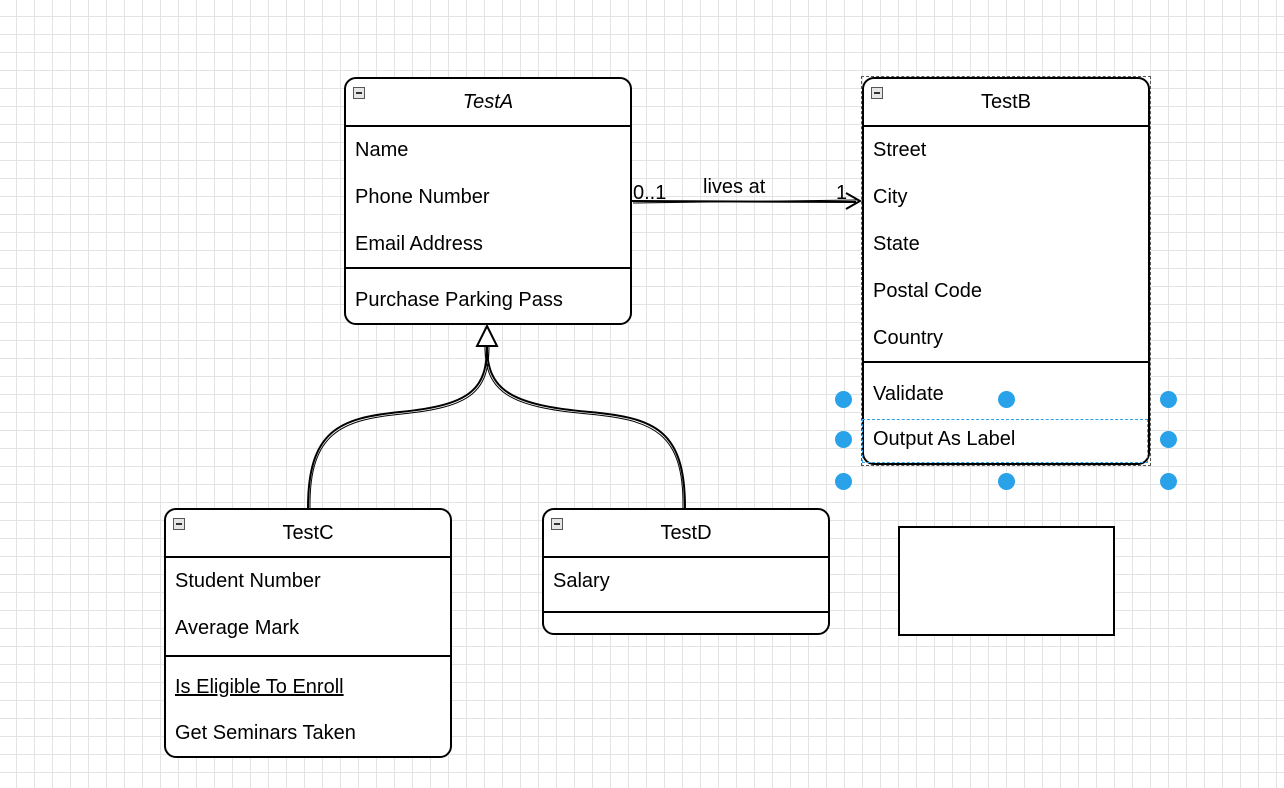  Describe the element at coordinates (1006, 581) in the screenshot. I see `empty-rectangle` at that location.